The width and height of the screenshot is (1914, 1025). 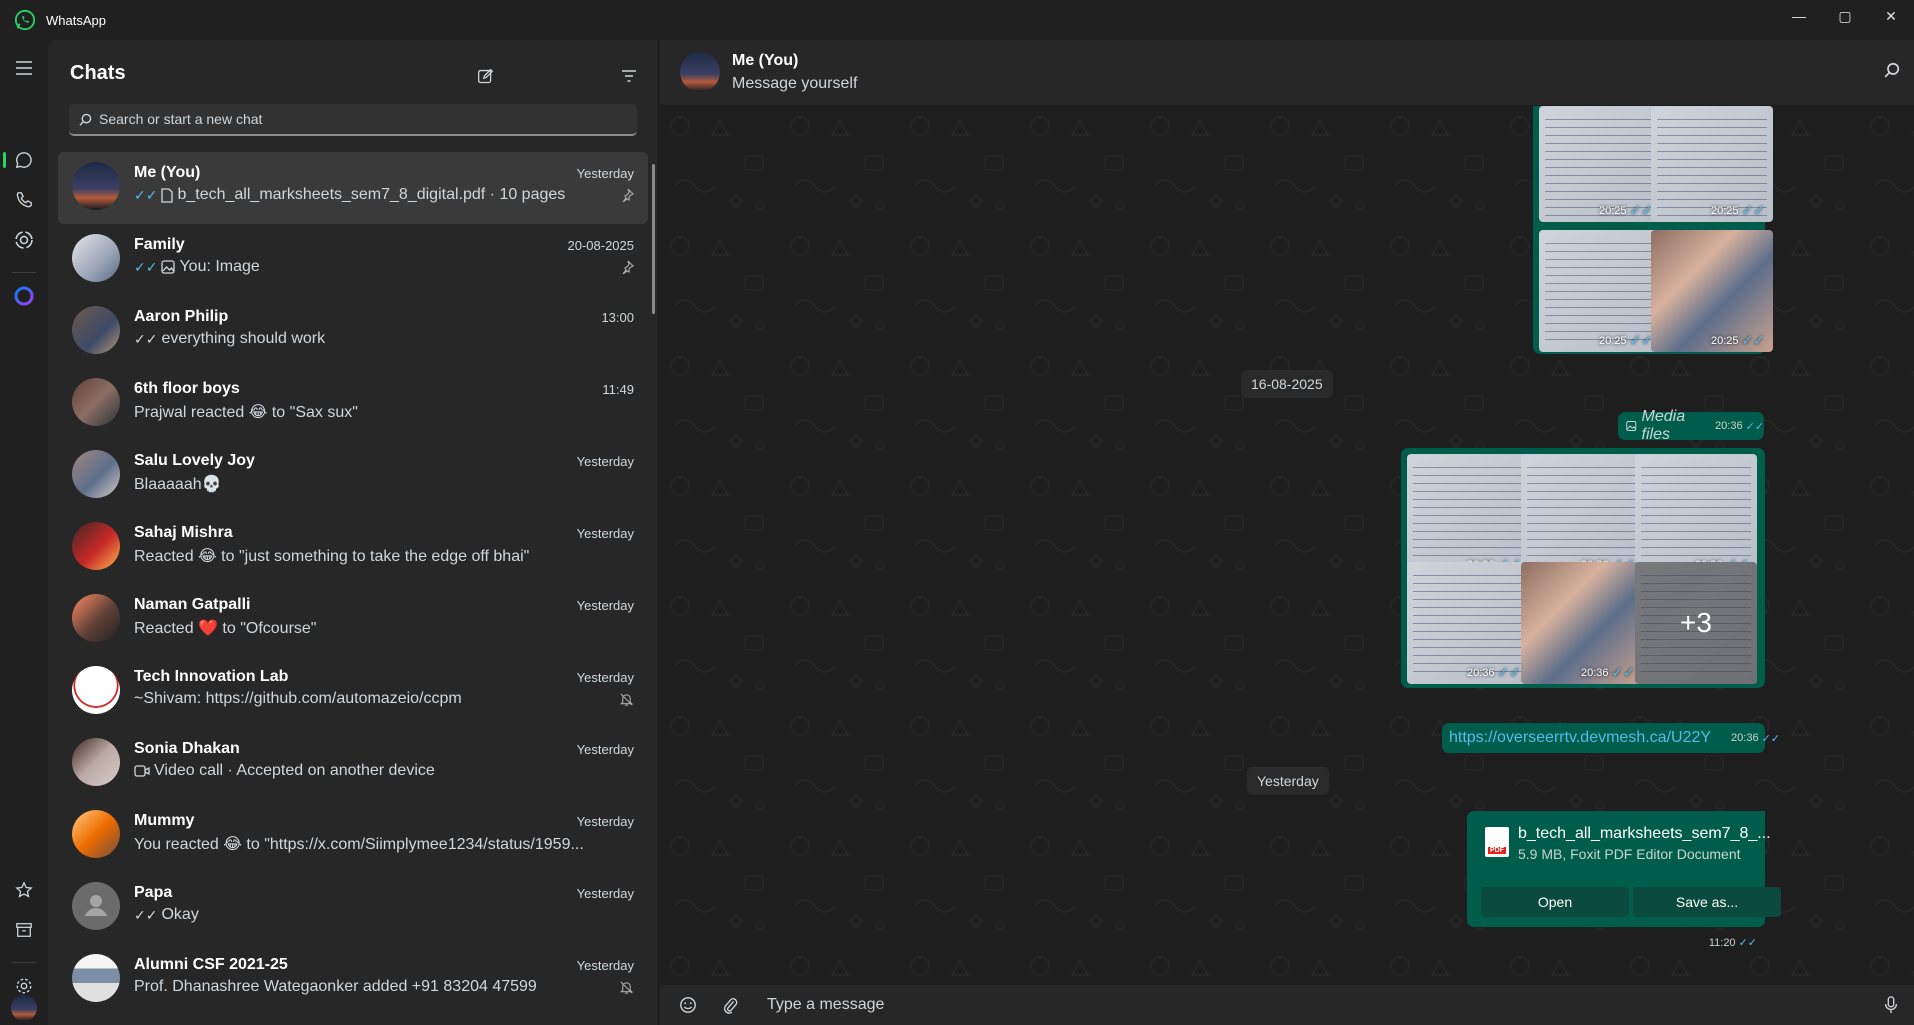 I want to click on nav-chats-button, so click(x=24, y=160).